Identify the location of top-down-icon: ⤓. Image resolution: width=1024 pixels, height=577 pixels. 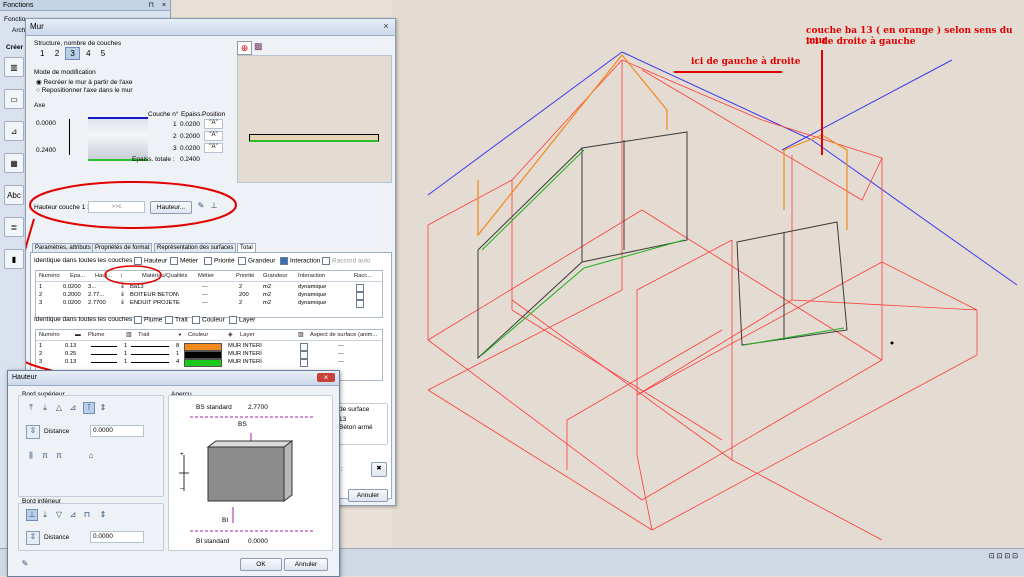
(45, 408).